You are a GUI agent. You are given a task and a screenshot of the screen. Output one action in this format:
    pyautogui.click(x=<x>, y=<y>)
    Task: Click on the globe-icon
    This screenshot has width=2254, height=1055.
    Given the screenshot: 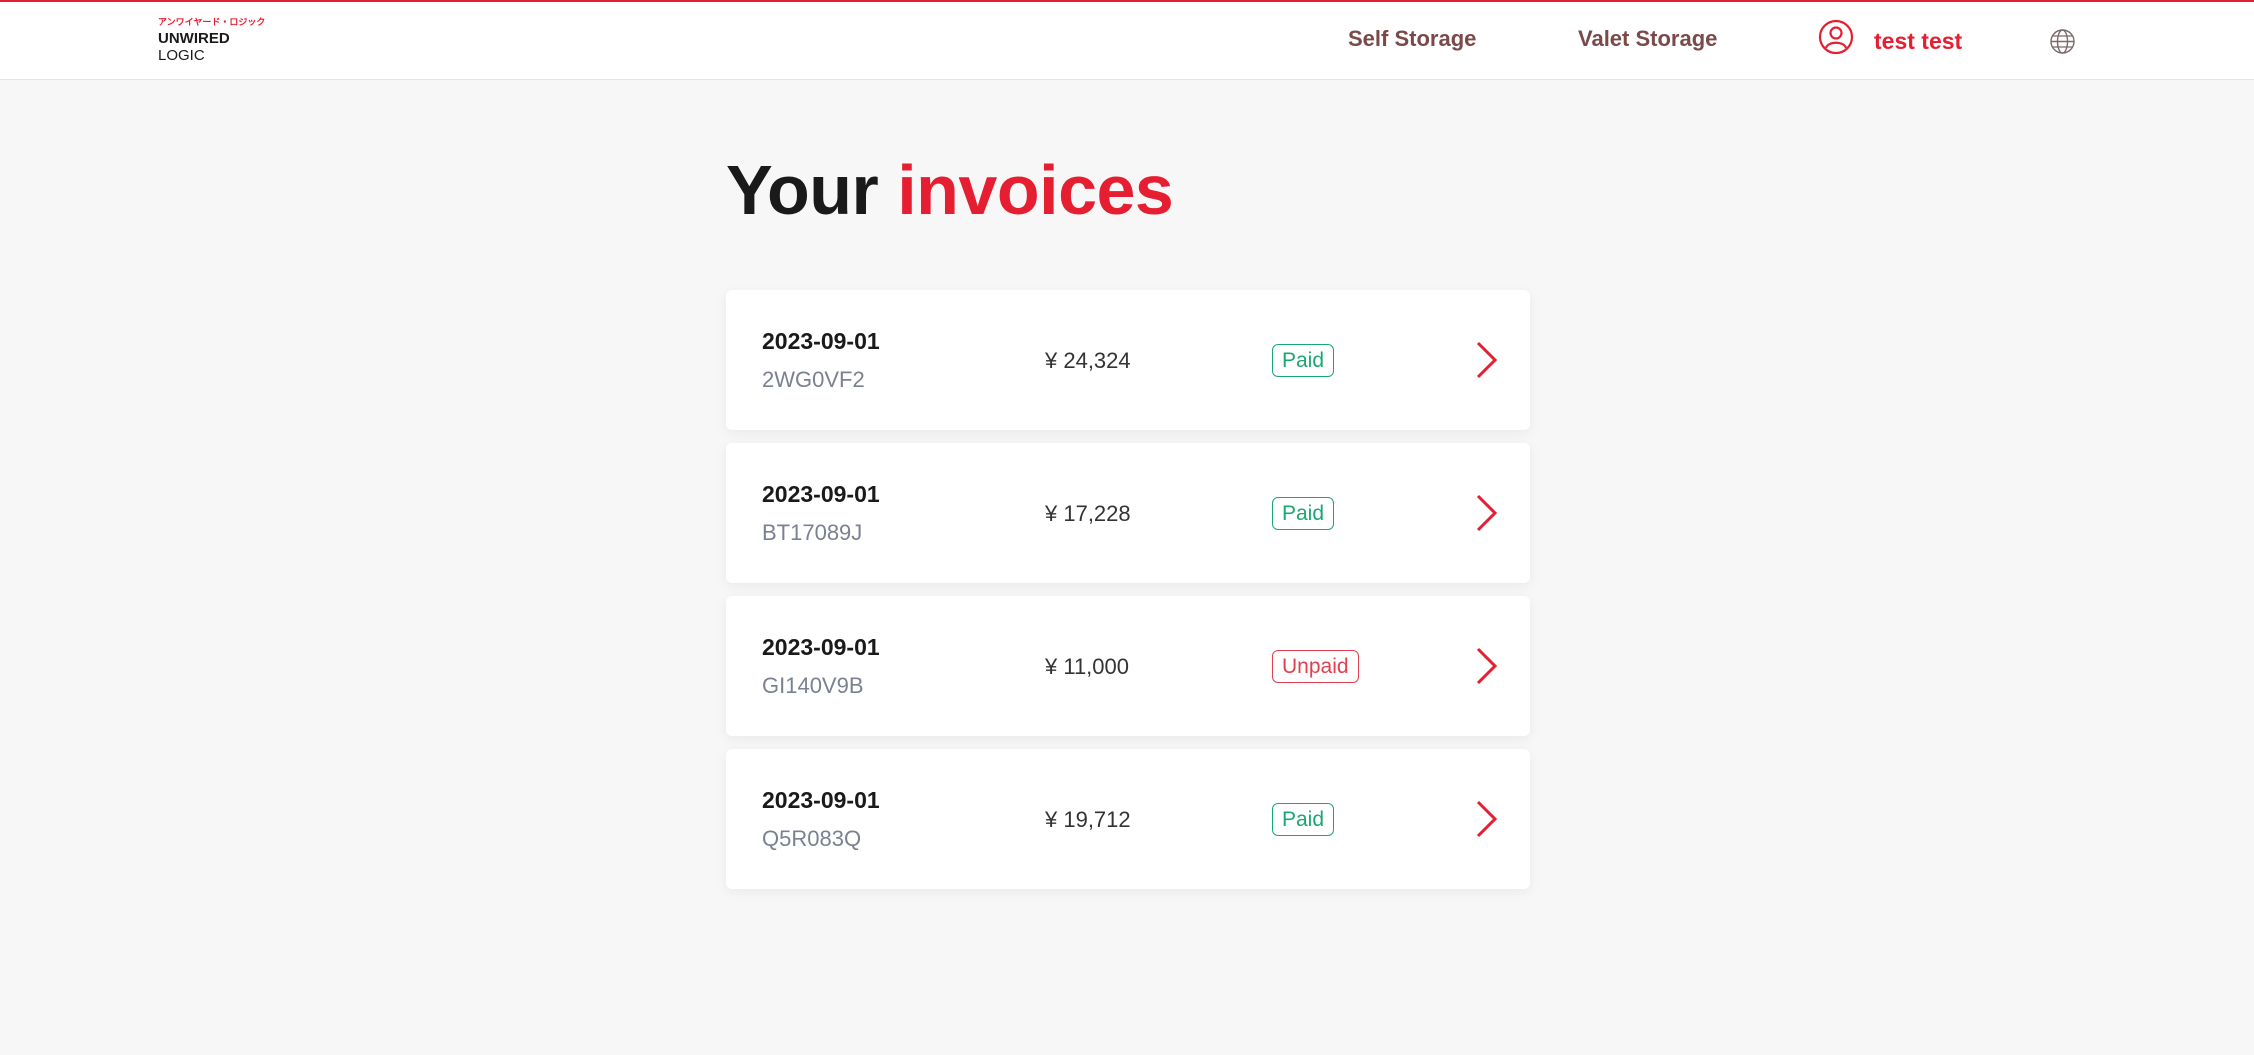 What is the action you would take?
    pyautogui.click(x=2062, y=41)
    